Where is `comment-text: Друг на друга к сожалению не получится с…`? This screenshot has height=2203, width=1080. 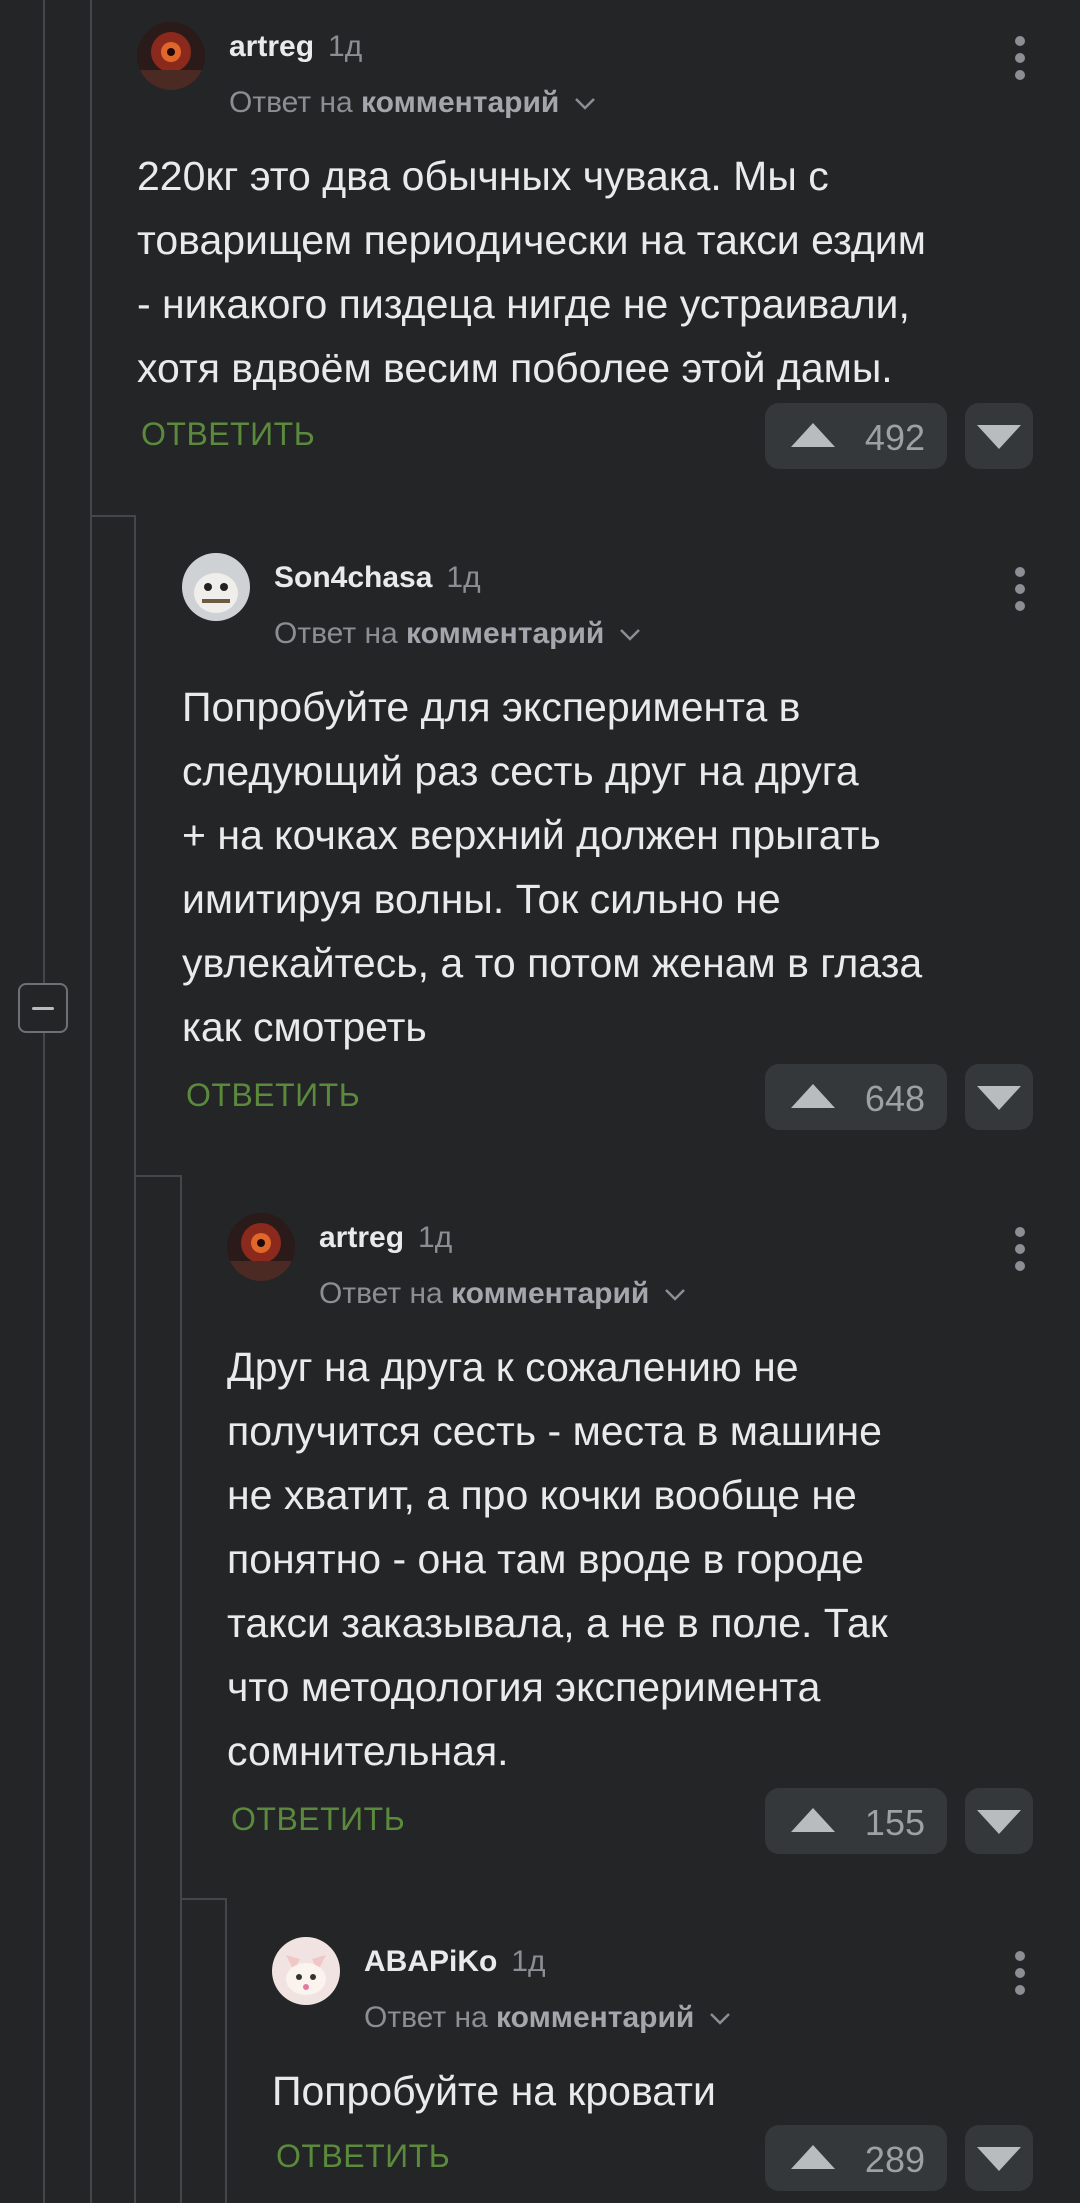 comment-text: Друг на друга к сожалению не получится с… is located at coordinates (557, 1559).